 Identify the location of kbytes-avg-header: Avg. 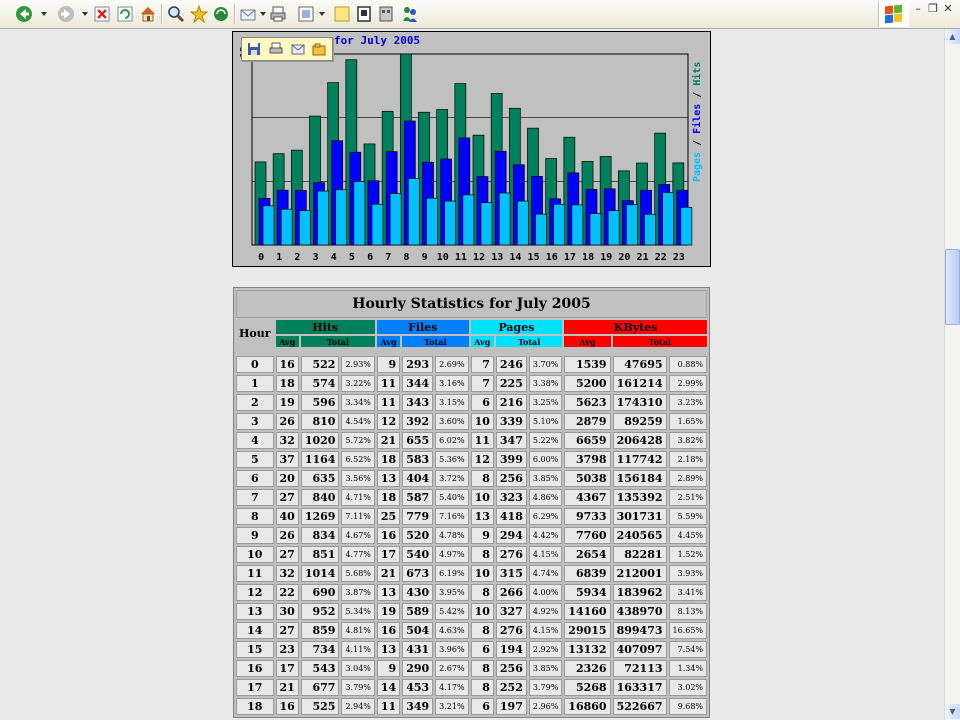
(587, 341).